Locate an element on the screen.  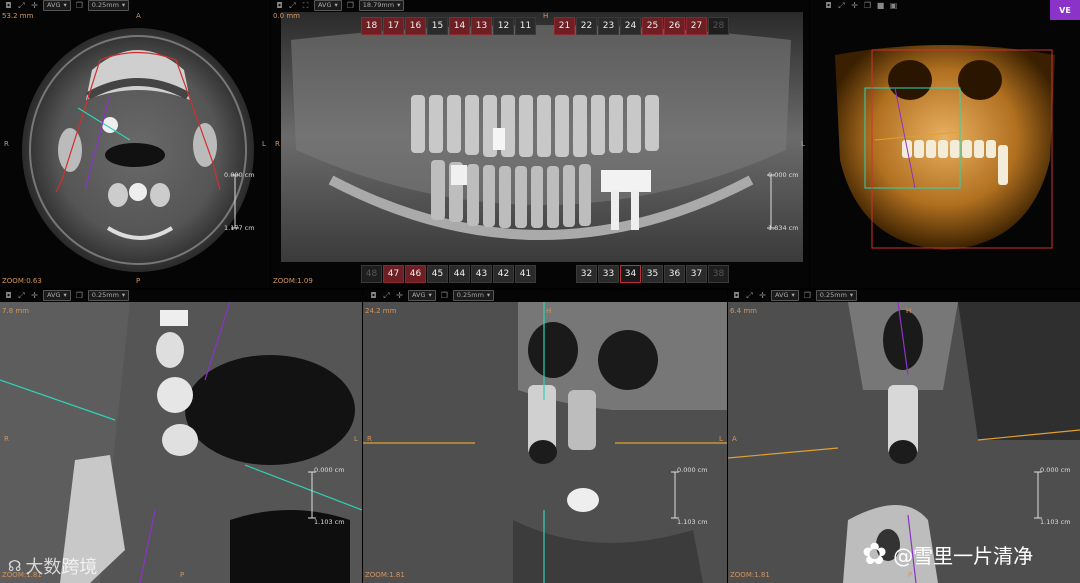
axial-toolbar: ◘ ⤢ ✛ AVG ▾ ❐ 0.25mm ▾ is located at coordinates (67, 5).